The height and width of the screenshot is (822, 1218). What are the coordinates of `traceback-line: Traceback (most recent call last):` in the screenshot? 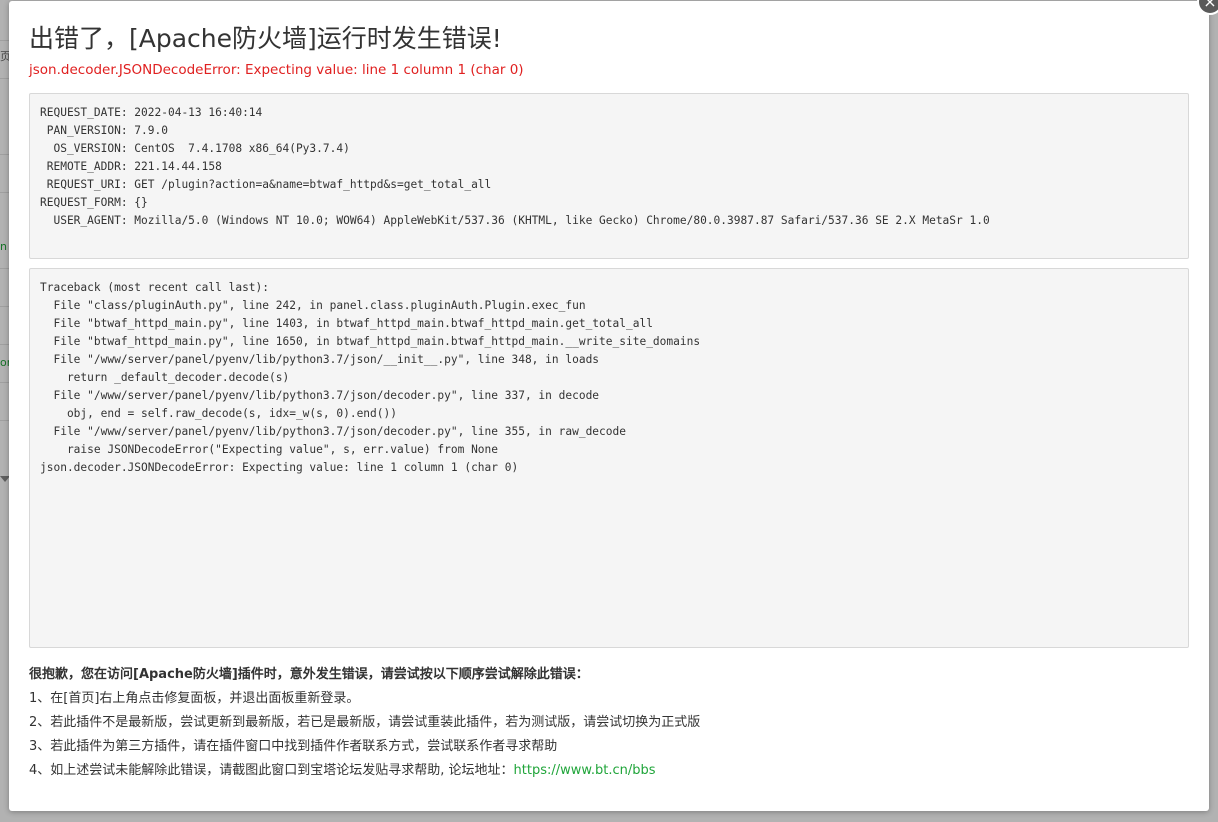 It's located at (155, 287).